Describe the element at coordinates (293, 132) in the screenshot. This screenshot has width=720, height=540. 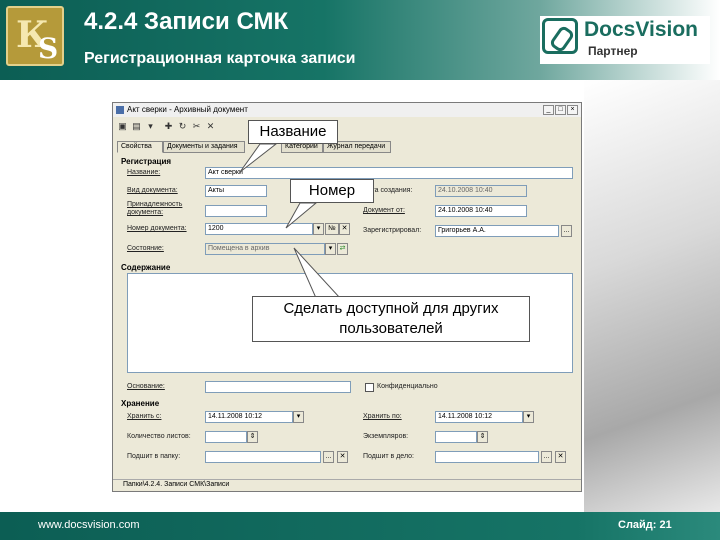
I see `callout-name: Название` at that location.